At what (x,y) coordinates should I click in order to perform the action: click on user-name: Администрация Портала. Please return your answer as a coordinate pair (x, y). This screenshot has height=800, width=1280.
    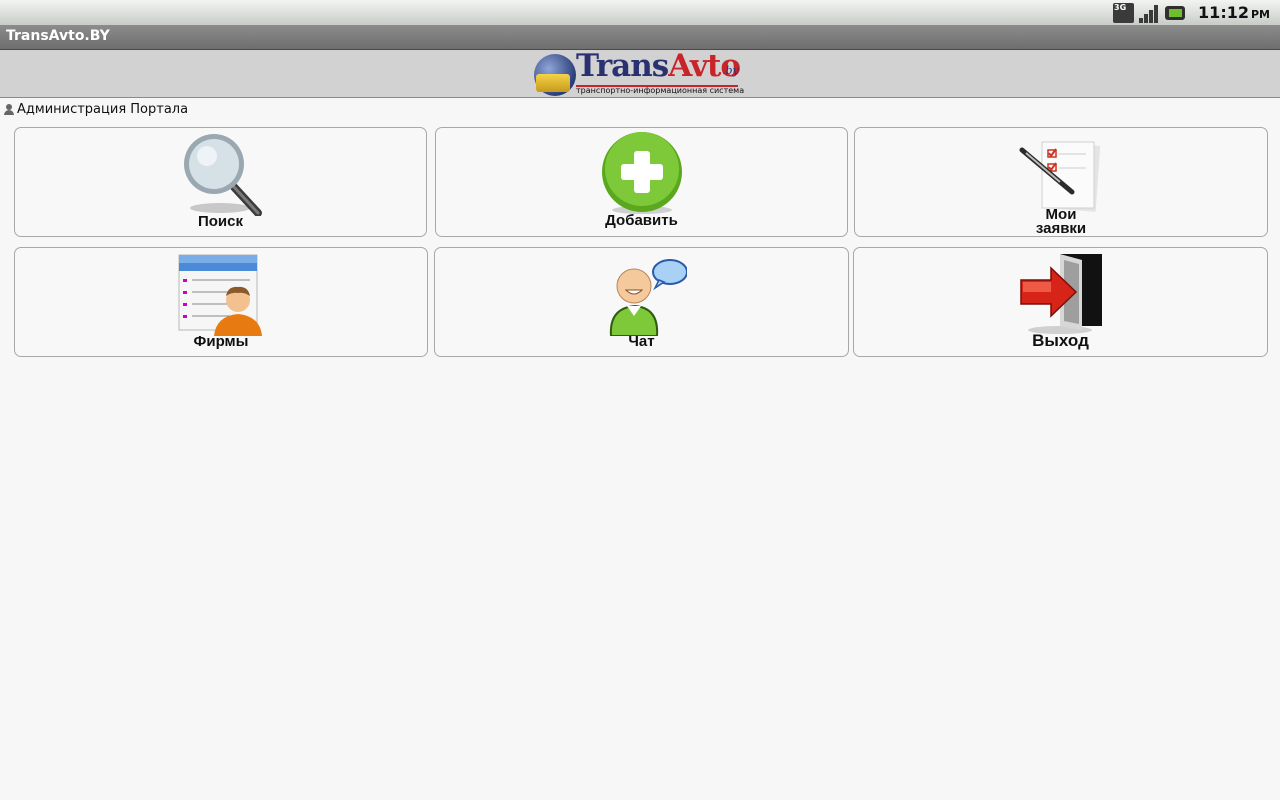
    Looking at the image, I should click on (103, 109).